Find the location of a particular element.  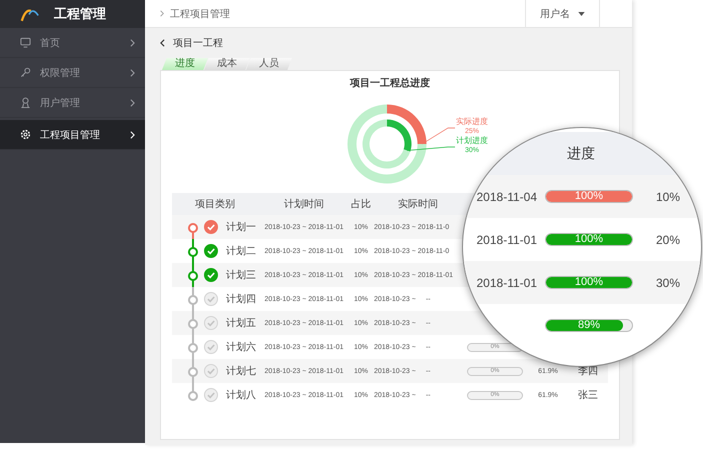

table-cell: 20% is located at coordinates (668, 239).